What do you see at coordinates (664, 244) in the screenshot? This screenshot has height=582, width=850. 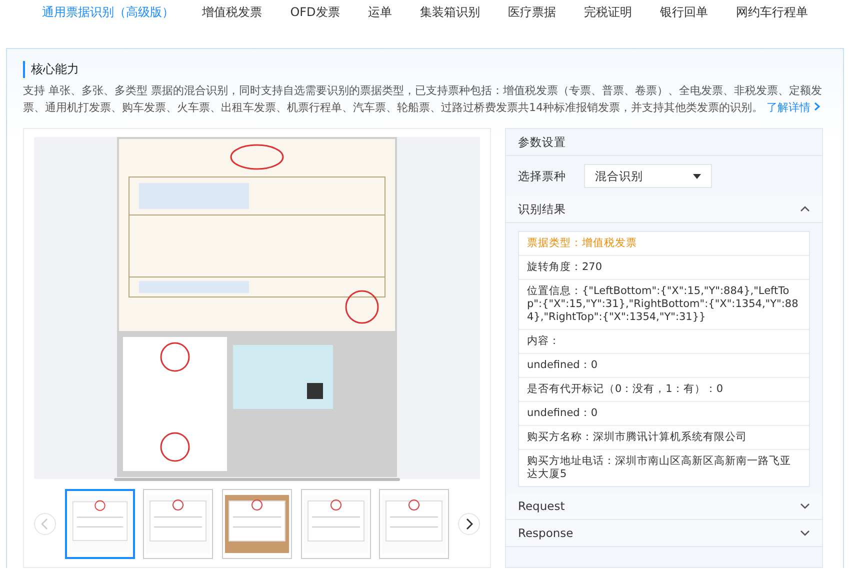 I see `result-row: 票据类型：增值税发票` at bounding box center [664, 244].